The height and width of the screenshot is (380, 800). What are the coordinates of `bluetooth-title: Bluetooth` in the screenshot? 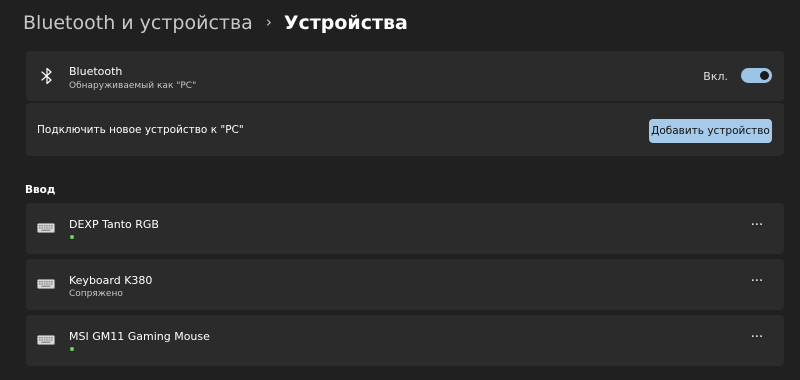 It's located at (96, 71).